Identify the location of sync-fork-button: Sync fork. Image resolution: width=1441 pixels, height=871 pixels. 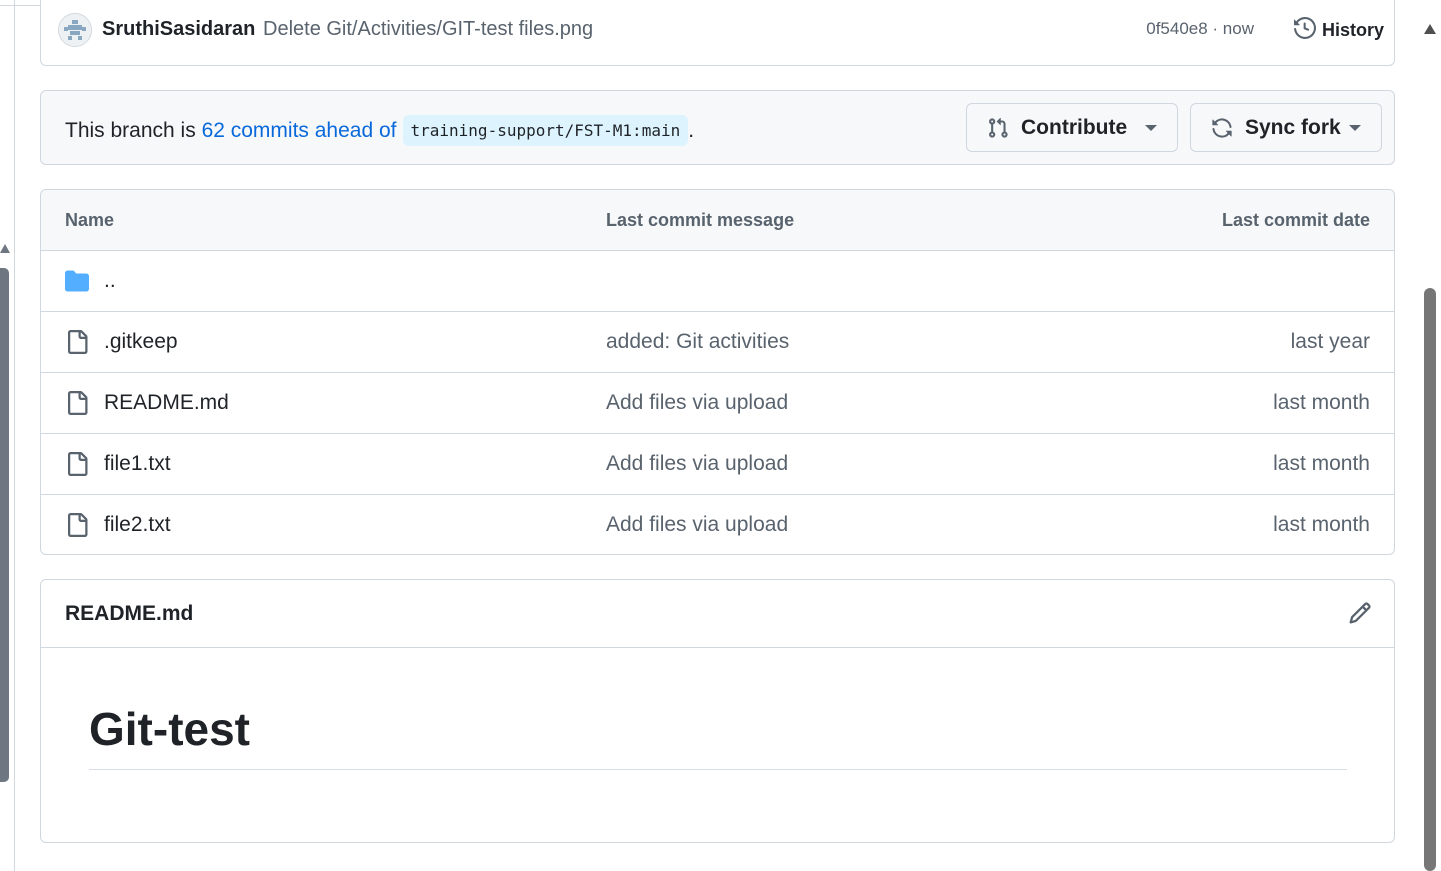
(1286, 127).